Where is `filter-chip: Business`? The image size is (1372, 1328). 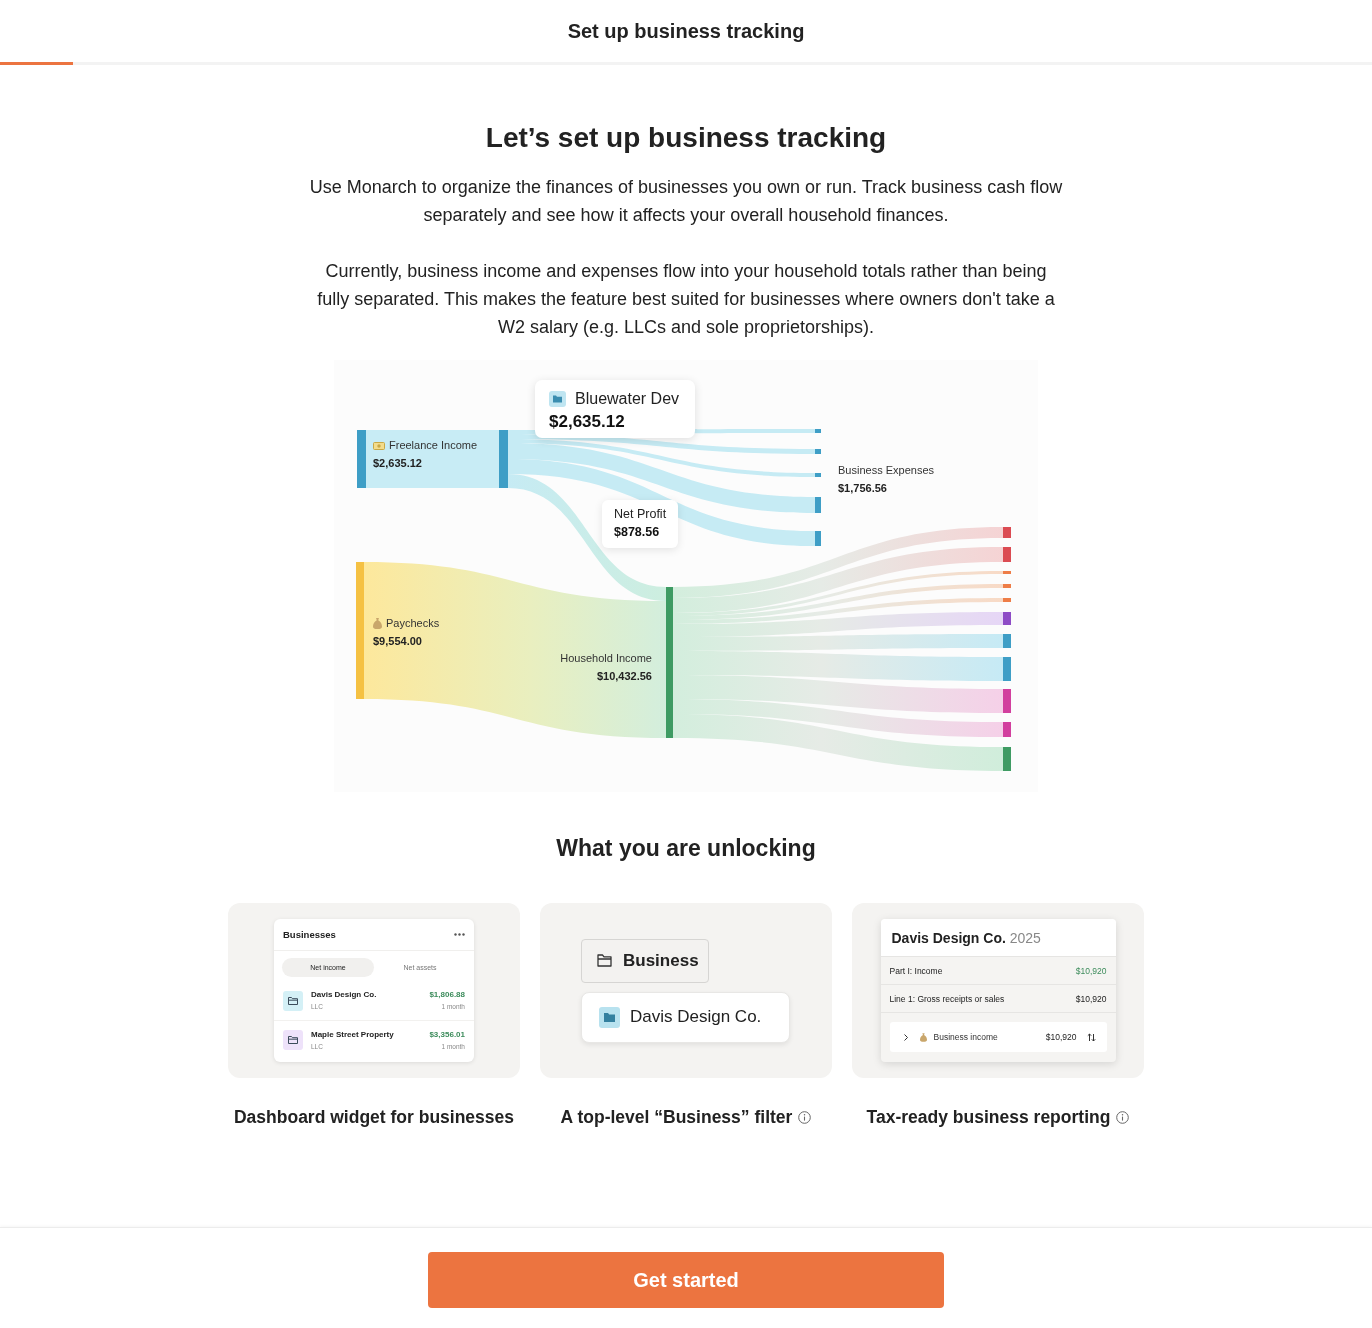
filter-chip: Business is located at coordinates (645, 960).